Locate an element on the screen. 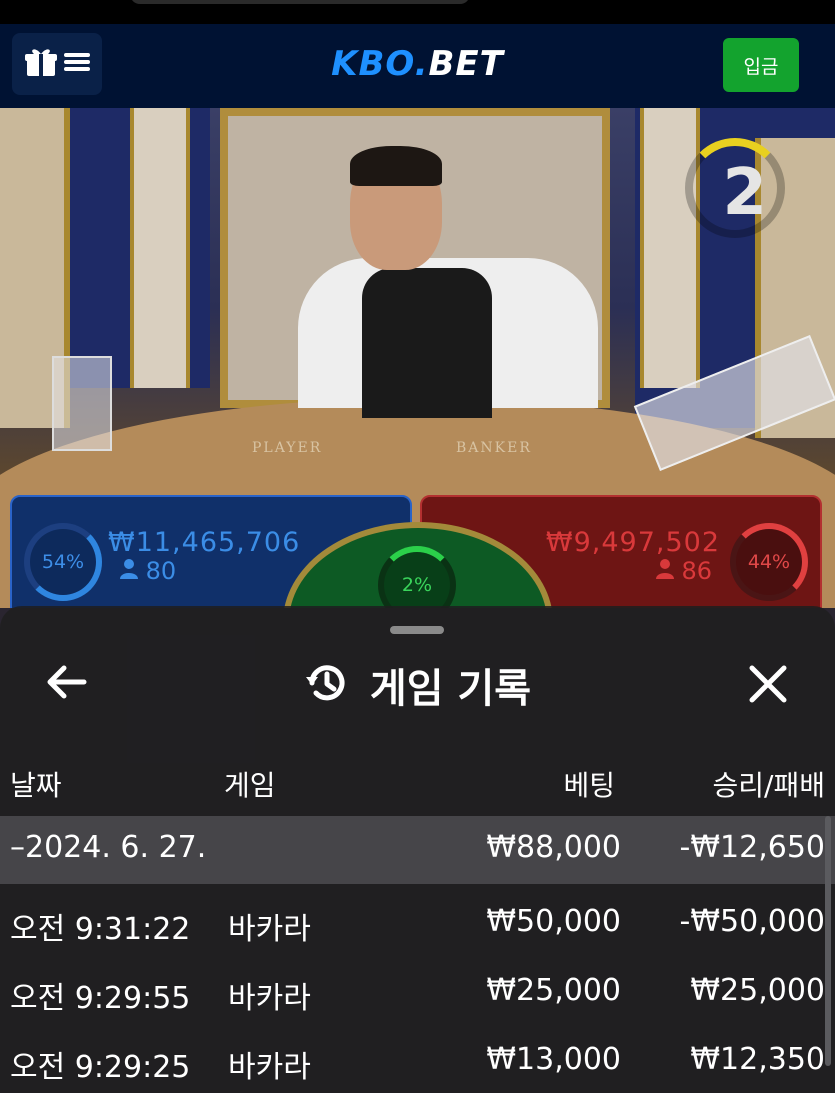 This screenshot has height=1093, width=835. sheet-header: 게임 기록 is located at coordinates (417, 685).